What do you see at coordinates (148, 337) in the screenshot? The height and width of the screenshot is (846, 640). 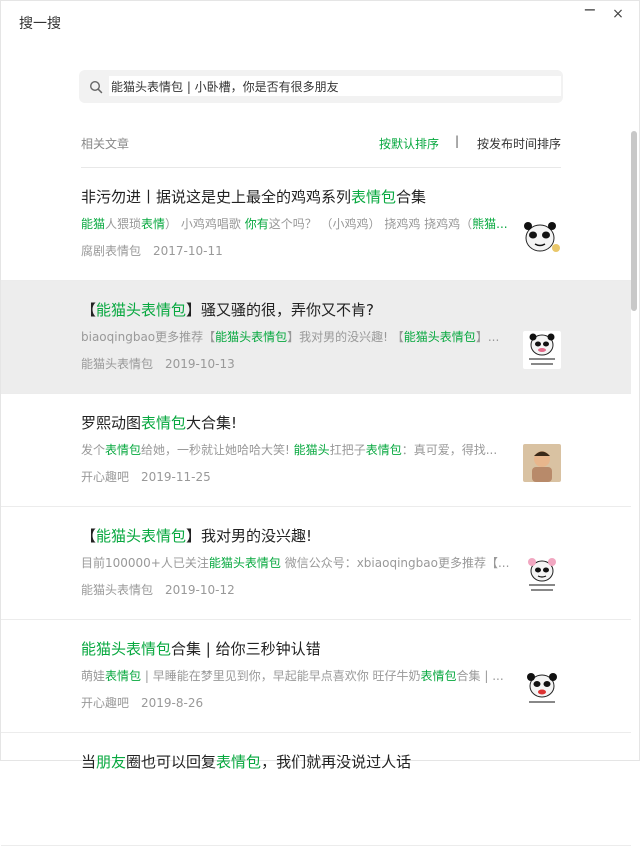 I see `desc-segment: biaoqingbao更多推荐【` at bounding box center [148, 337].